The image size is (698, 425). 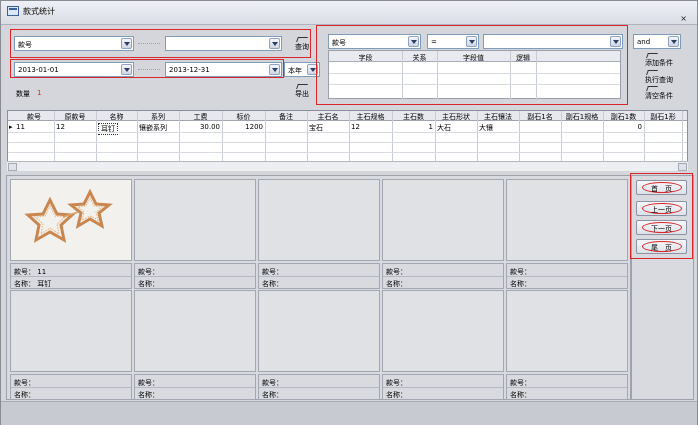 I want to click on grid-column-header: 副石1数, so click(x=623, y=117).